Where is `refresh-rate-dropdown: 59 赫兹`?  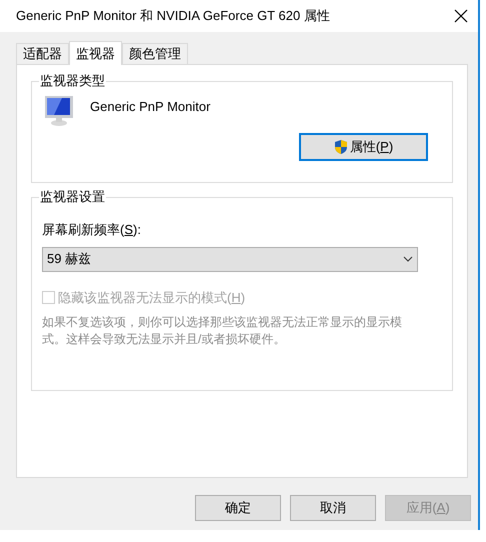 refresh-rate-dropdown: 59 赫兹 is located at coordinates (230, 259).